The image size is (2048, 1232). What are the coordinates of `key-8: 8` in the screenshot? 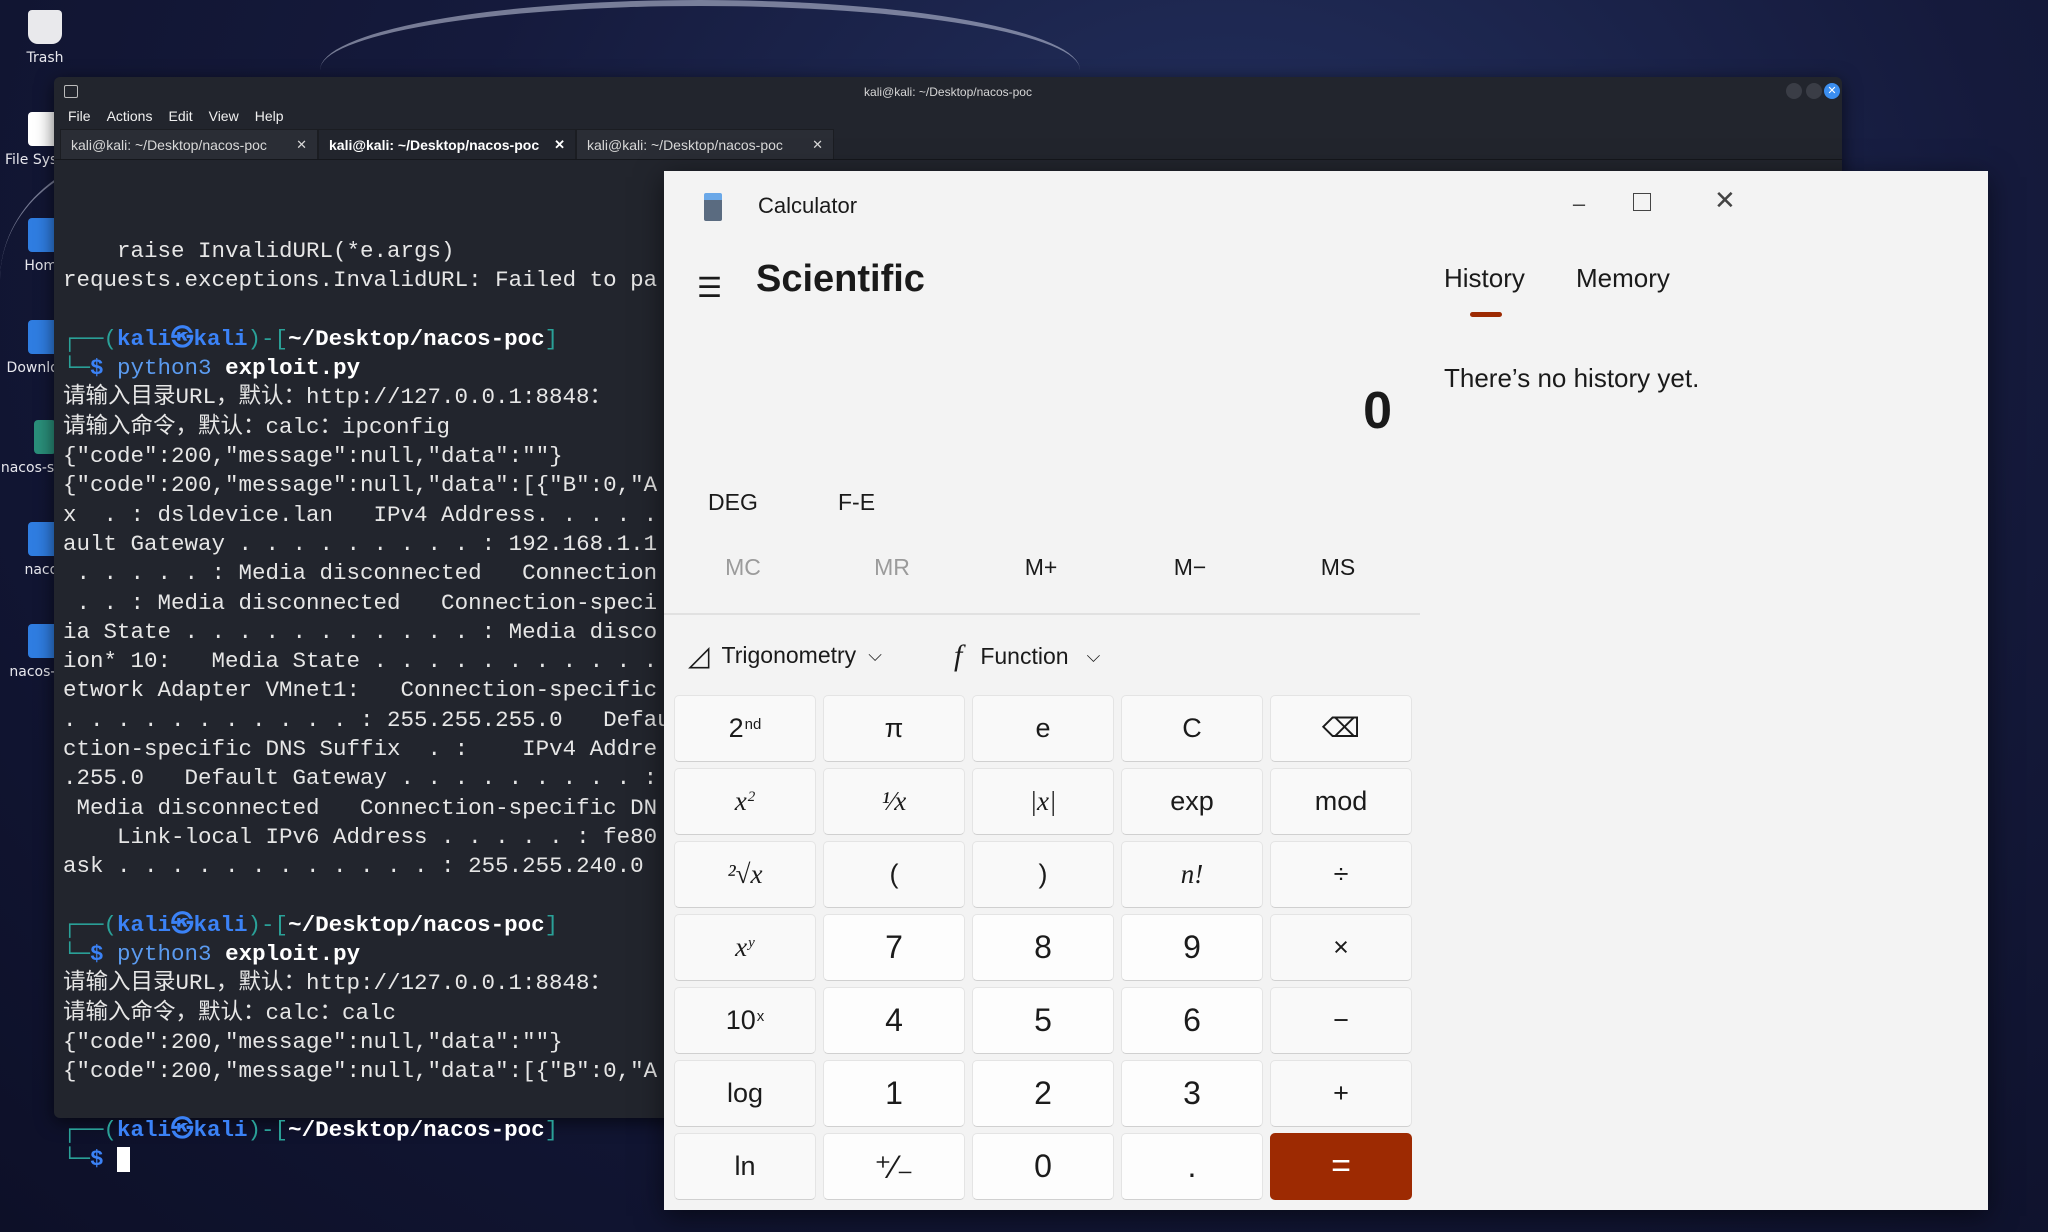 It's located at (1043, 947).